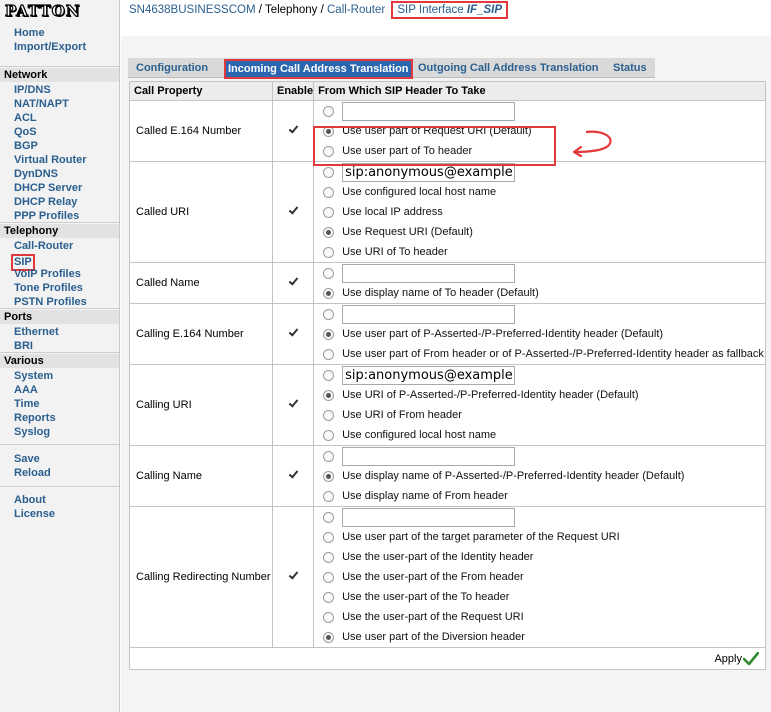 The height and width of the screenshot is (712, 771). I want to click on sidebar-item-voip-profiles: VoIP Profiles, so click(47, 274).